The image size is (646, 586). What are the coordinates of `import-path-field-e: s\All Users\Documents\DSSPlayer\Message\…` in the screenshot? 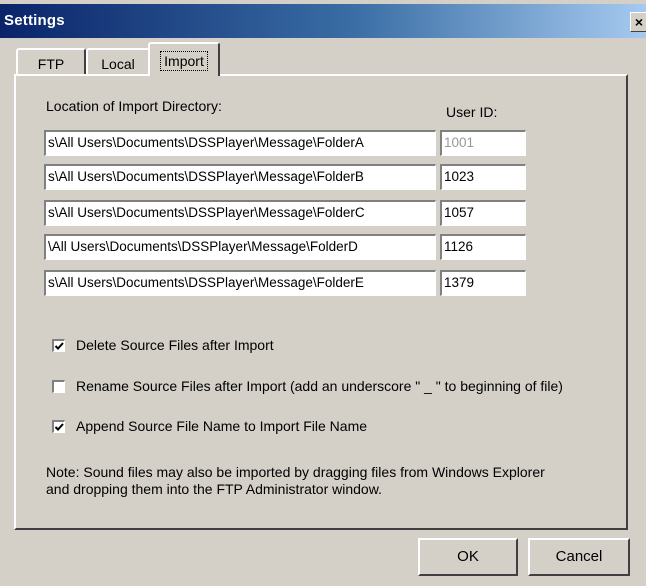 It's located at (240, 283).